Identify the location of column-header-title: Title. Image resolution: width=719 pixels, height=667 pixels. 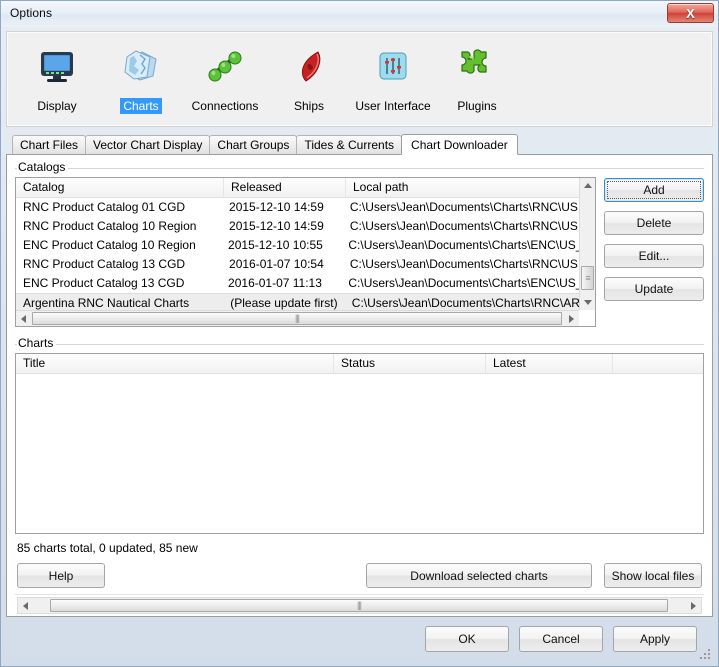
(175, 363).